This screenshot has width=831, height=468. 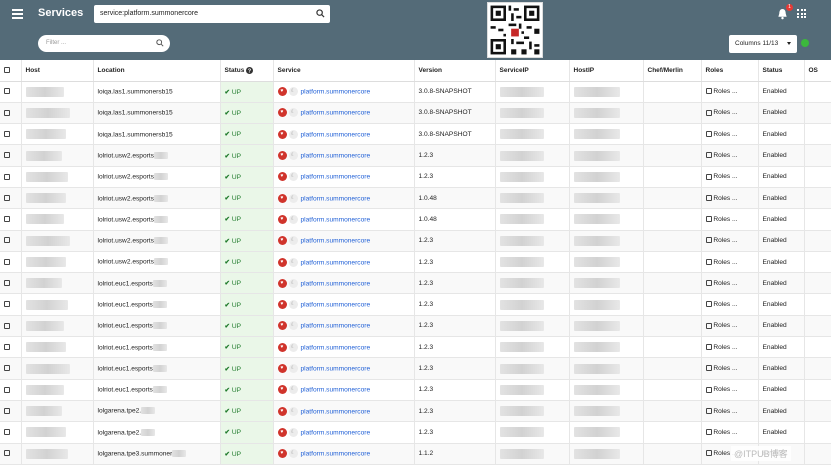 I want to click on column-header-roles: Roles, so click(x=730, y=71).